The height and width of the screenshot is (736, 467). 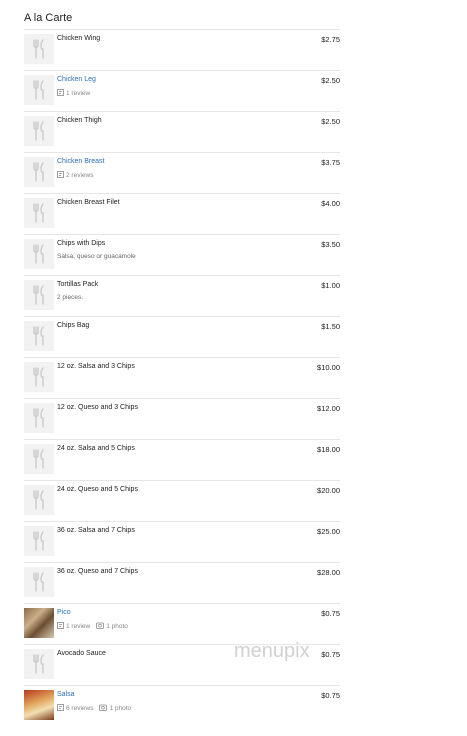 What do you see at coordinates (182, 336) in the screenshot?
I see `menu-item-chips-bag: Chips Bag $1.50` at bounding box center [182, 336].